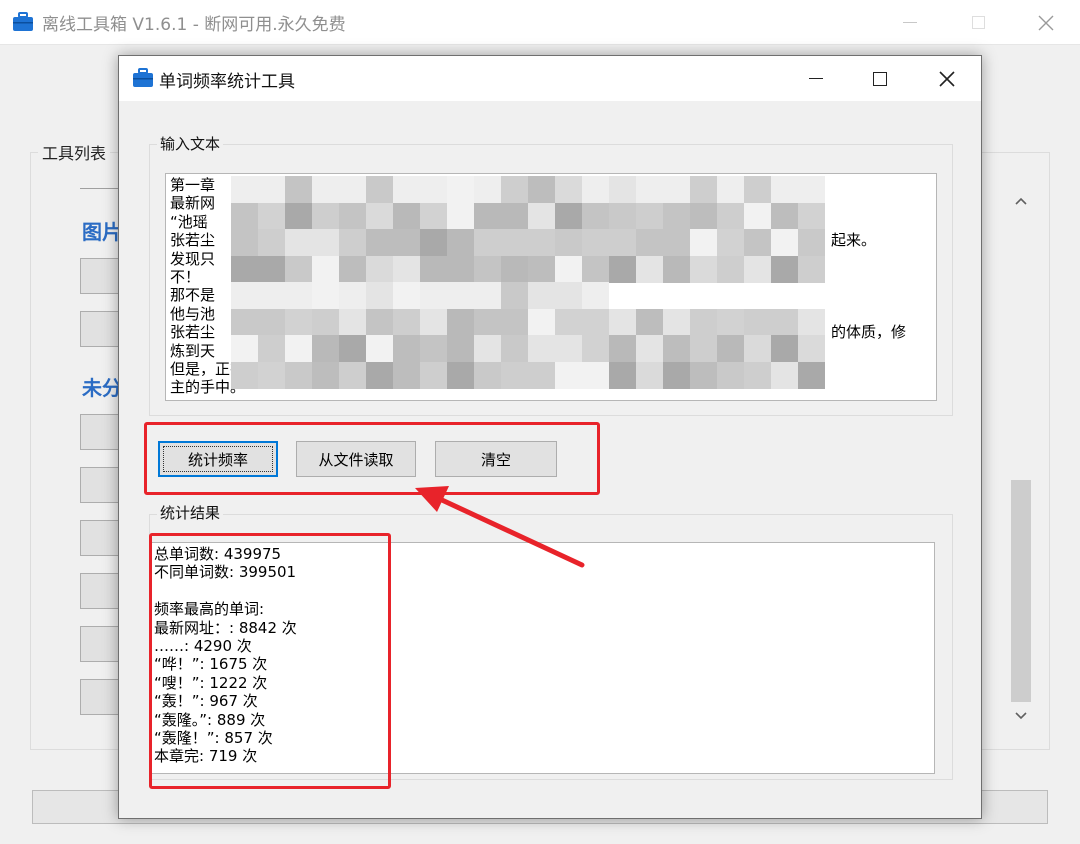 The height and width of the screenshot is (844, 1080). I want to click on result-label: 统计结果, so click(190, 512).